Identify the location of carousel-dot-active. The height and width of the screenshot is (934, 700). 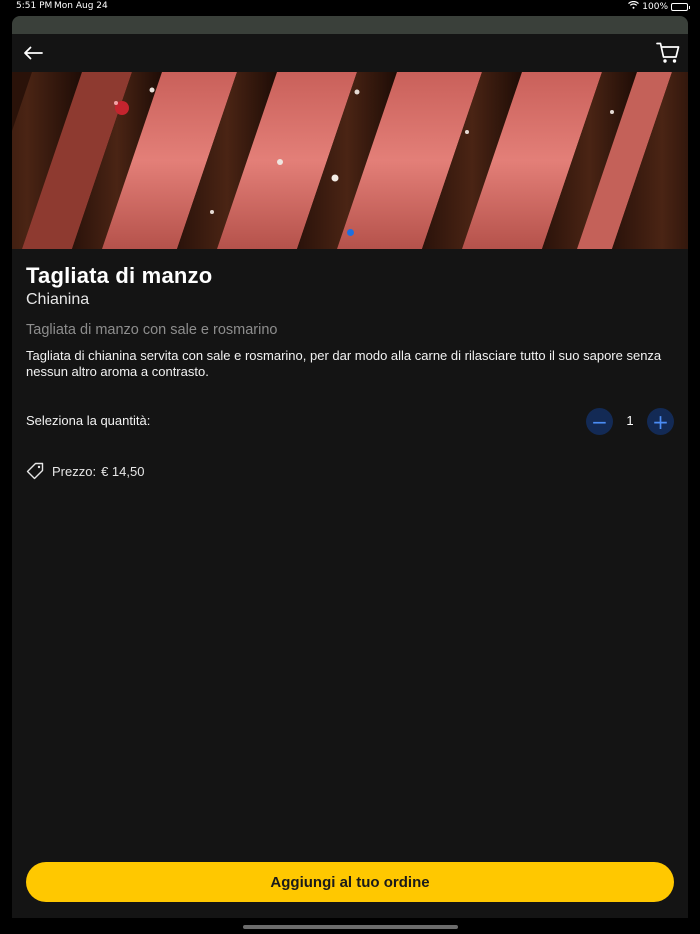
(350, 232).